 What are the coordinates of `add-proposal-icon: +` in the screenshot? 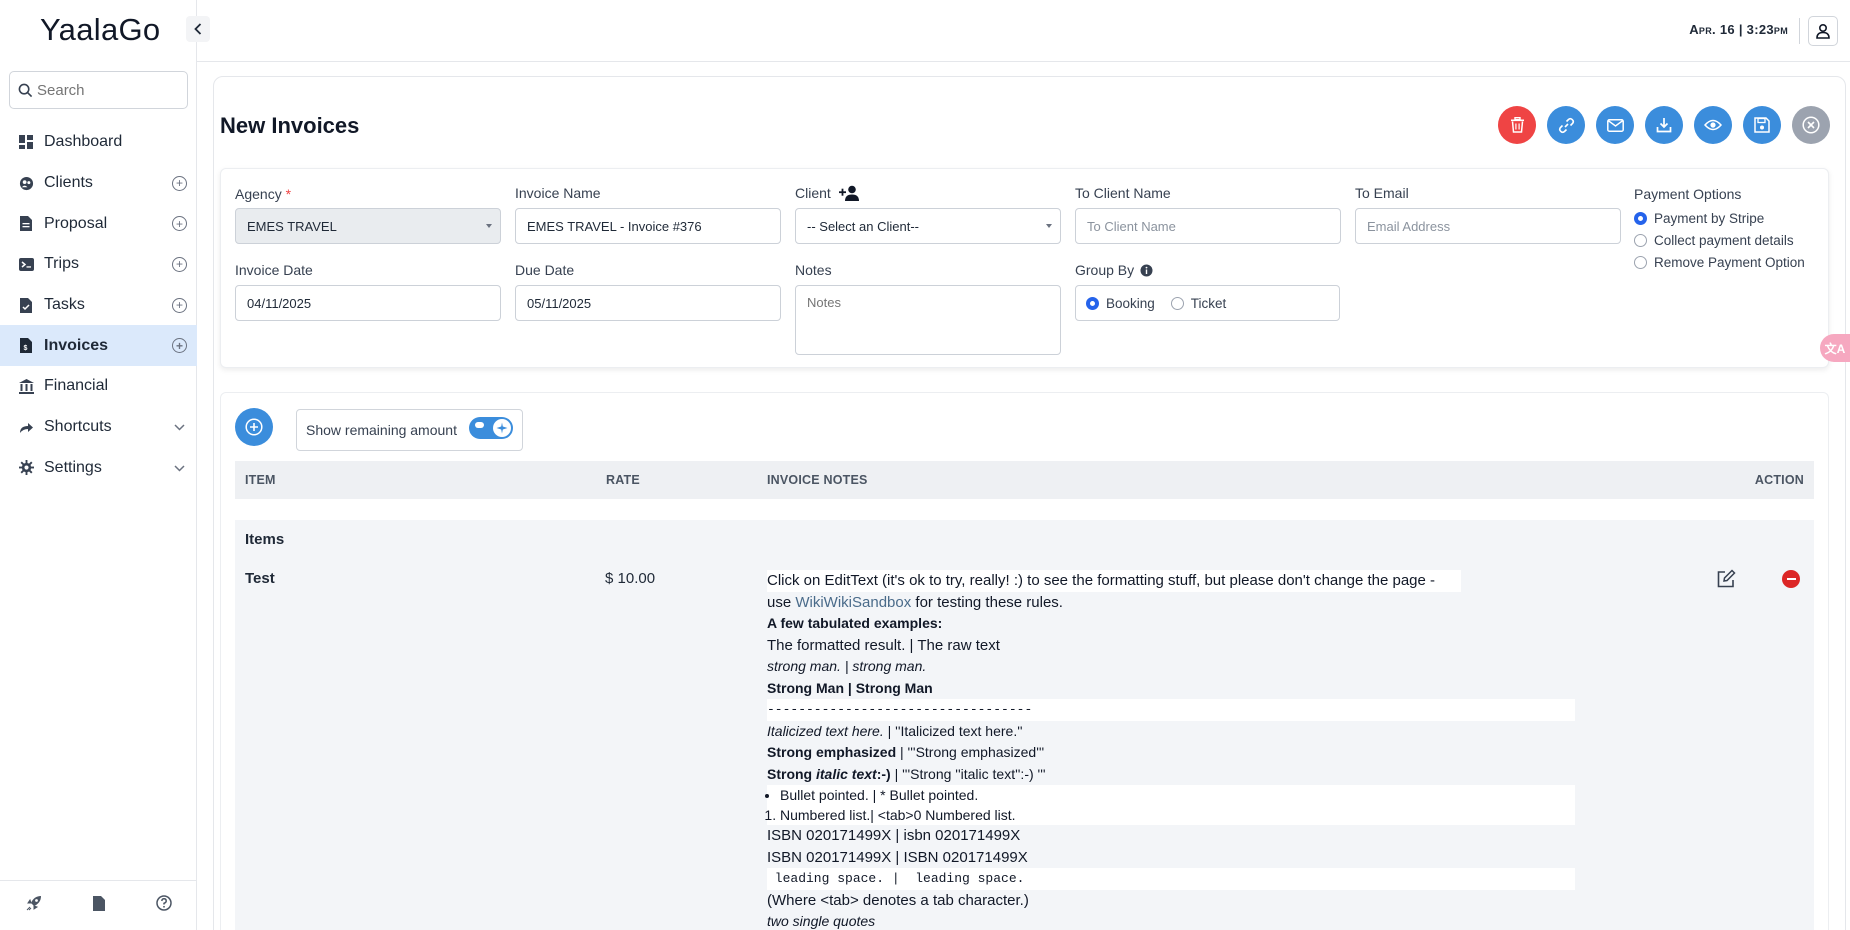 It's located at (179, 224).